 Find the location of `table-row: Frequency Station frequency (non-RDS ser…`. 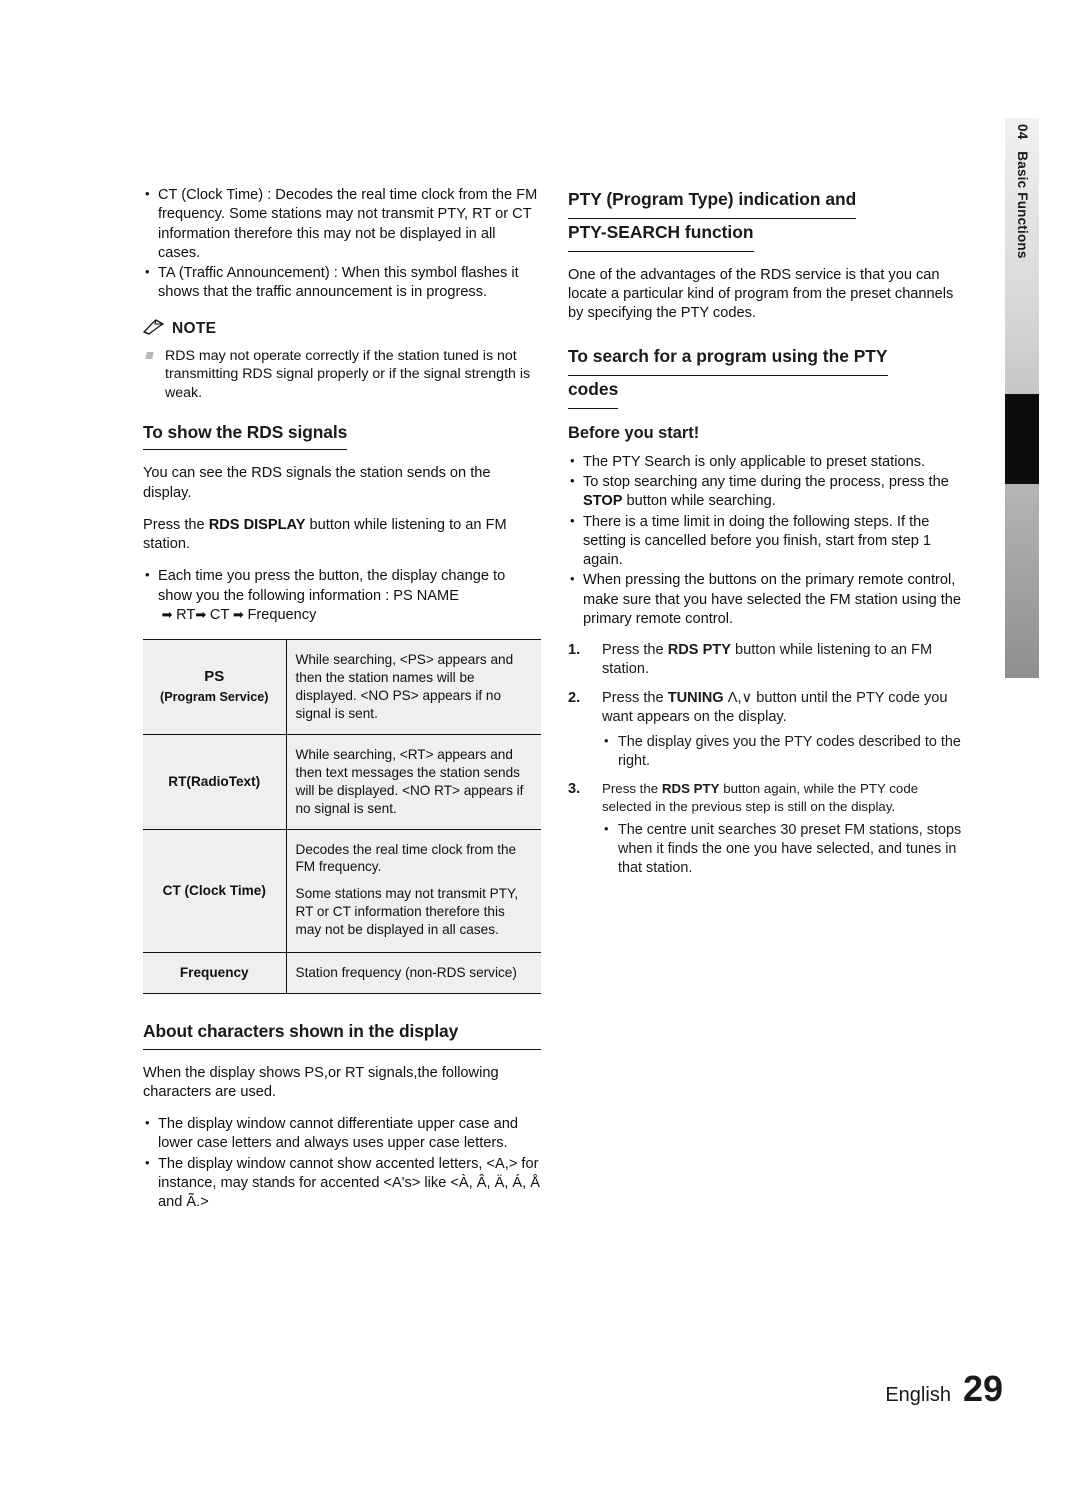

table-row: Frequency Station frequency (non-RDS ser… is located at coordinates (342, 973).